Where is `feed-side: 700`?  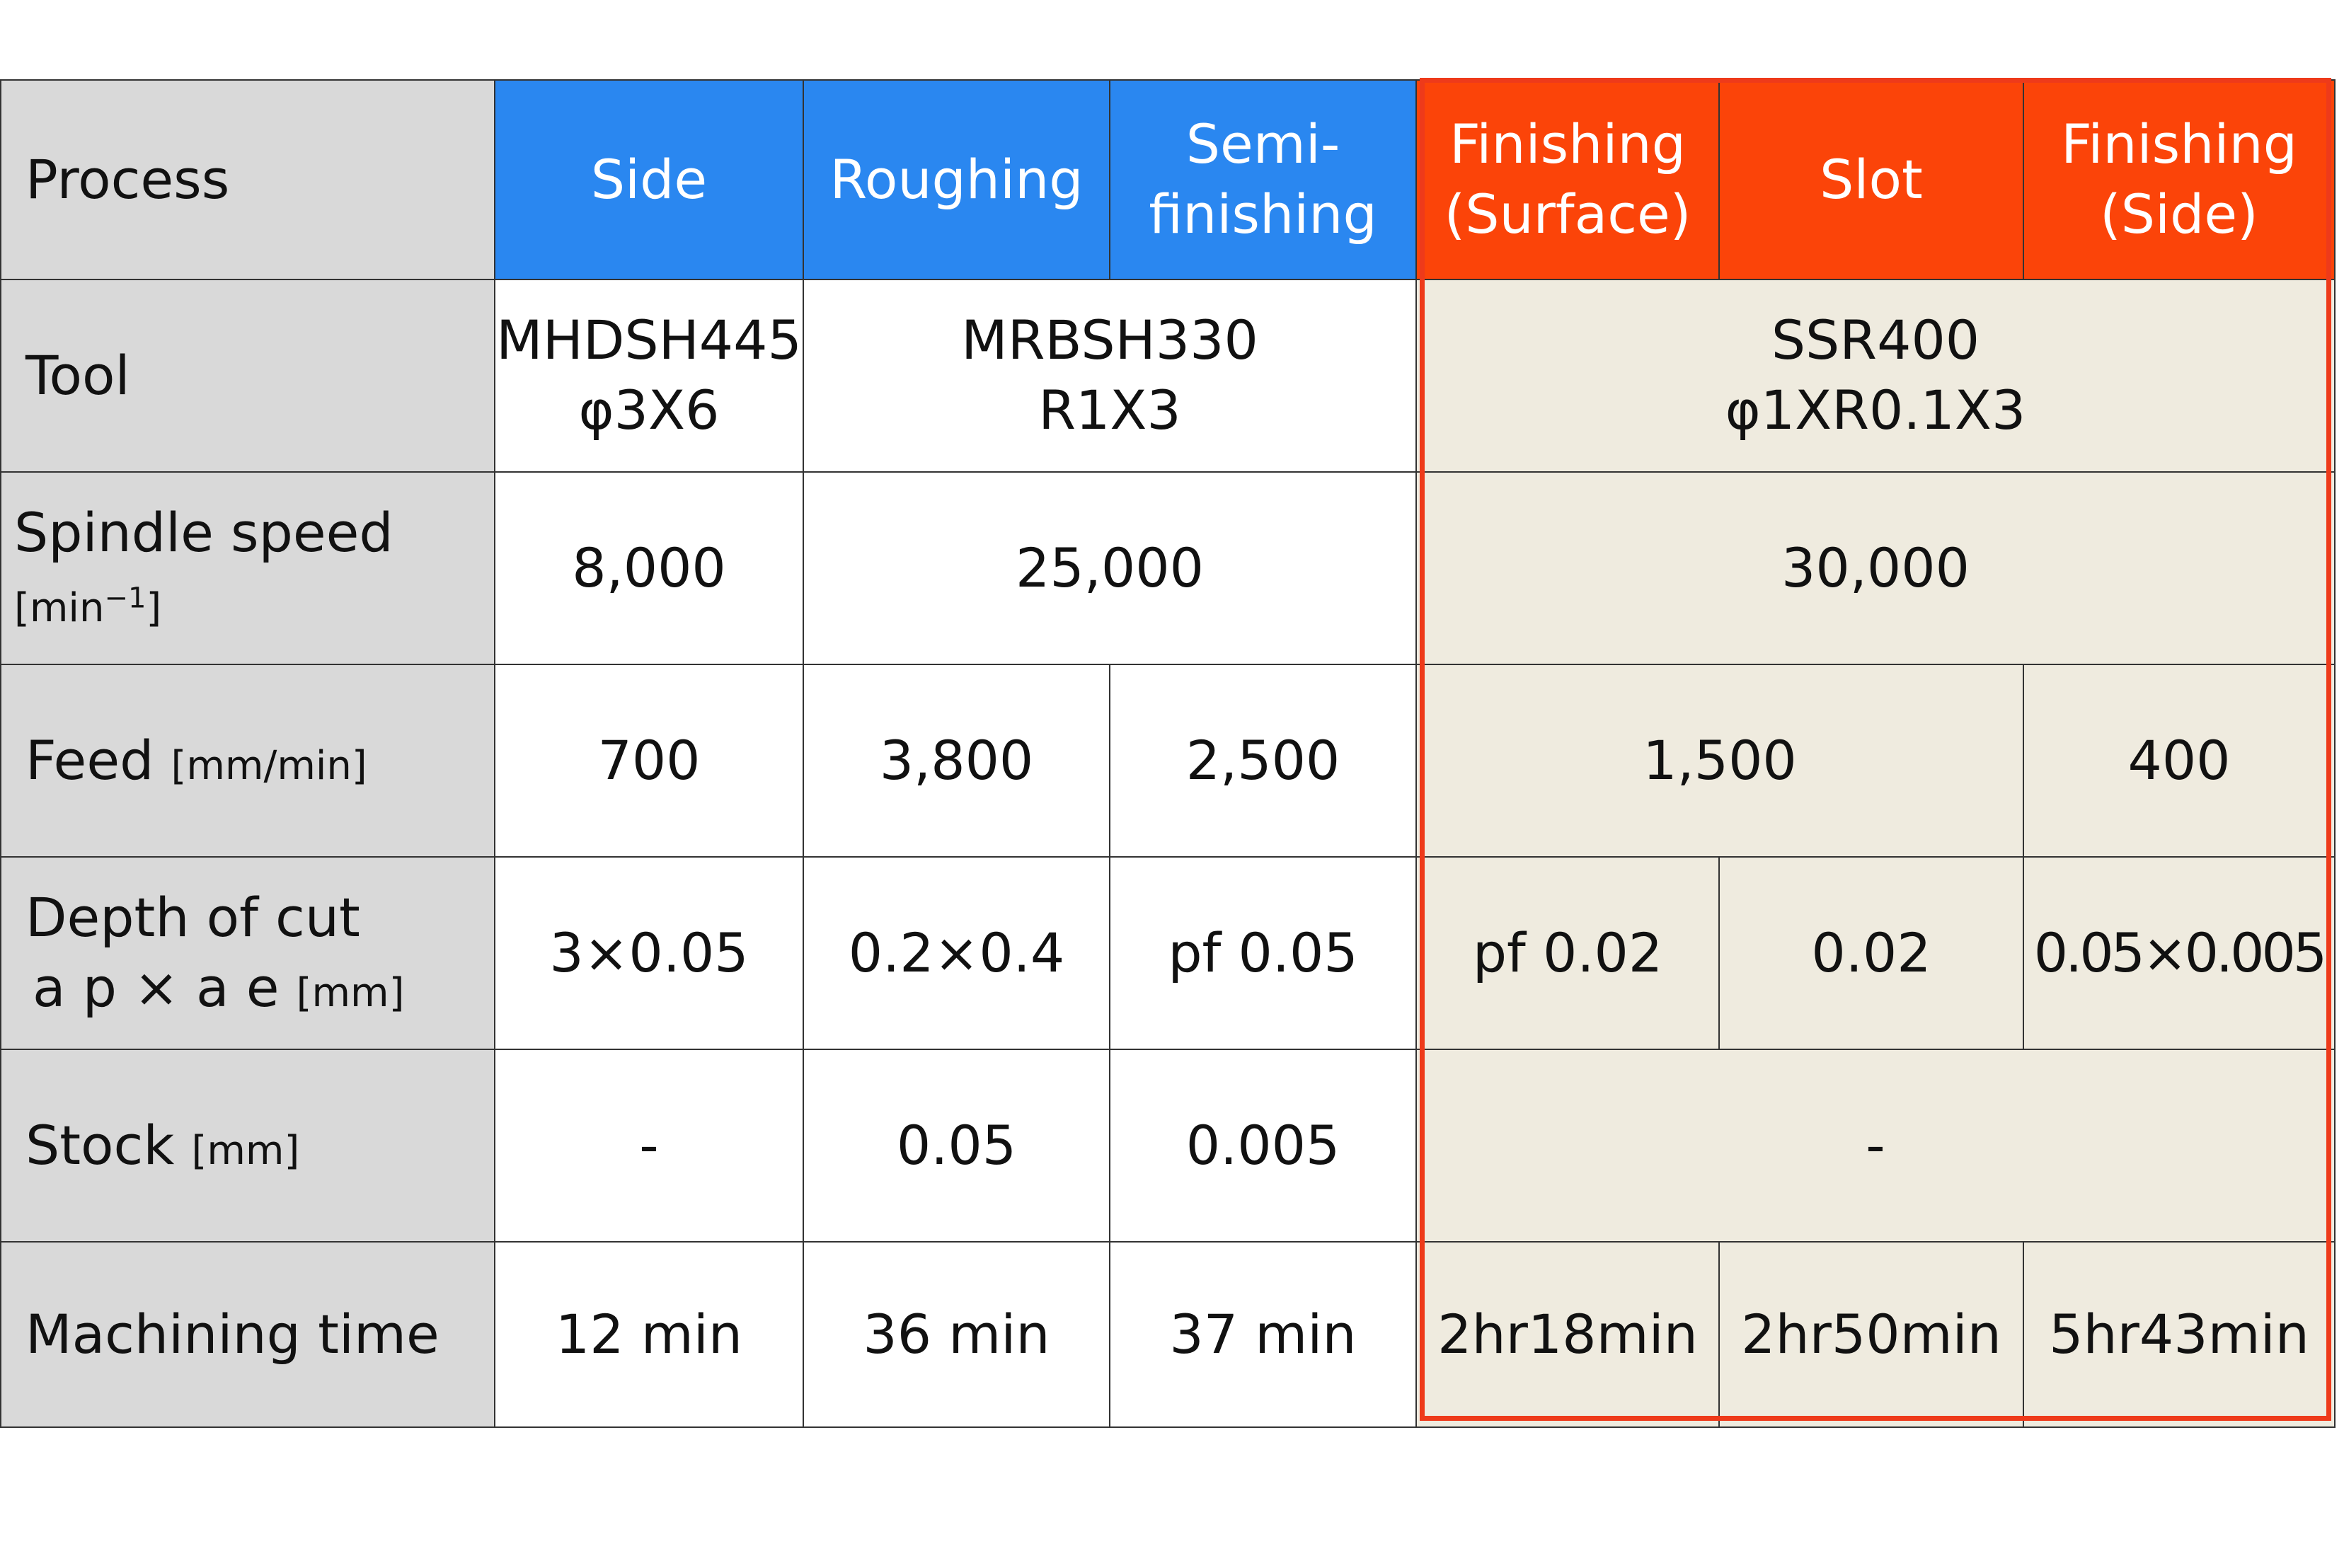
feed-side: 700 is located at coordinates (649, 761).